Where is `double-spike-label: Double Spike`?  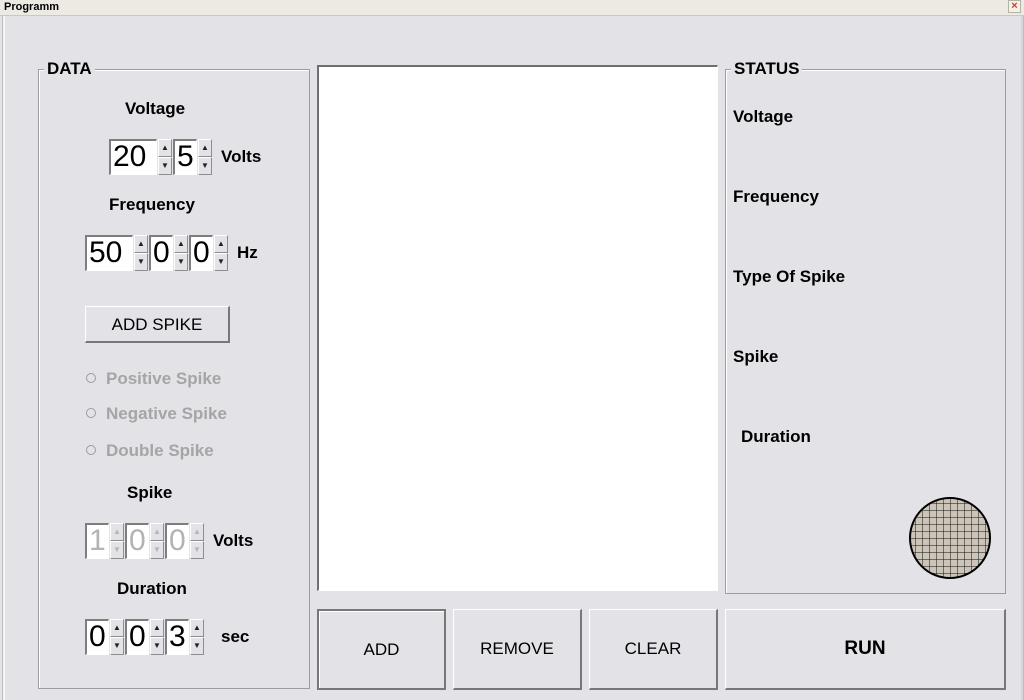
double-spike-label: Double Spike is located at coordinates (160, 451).